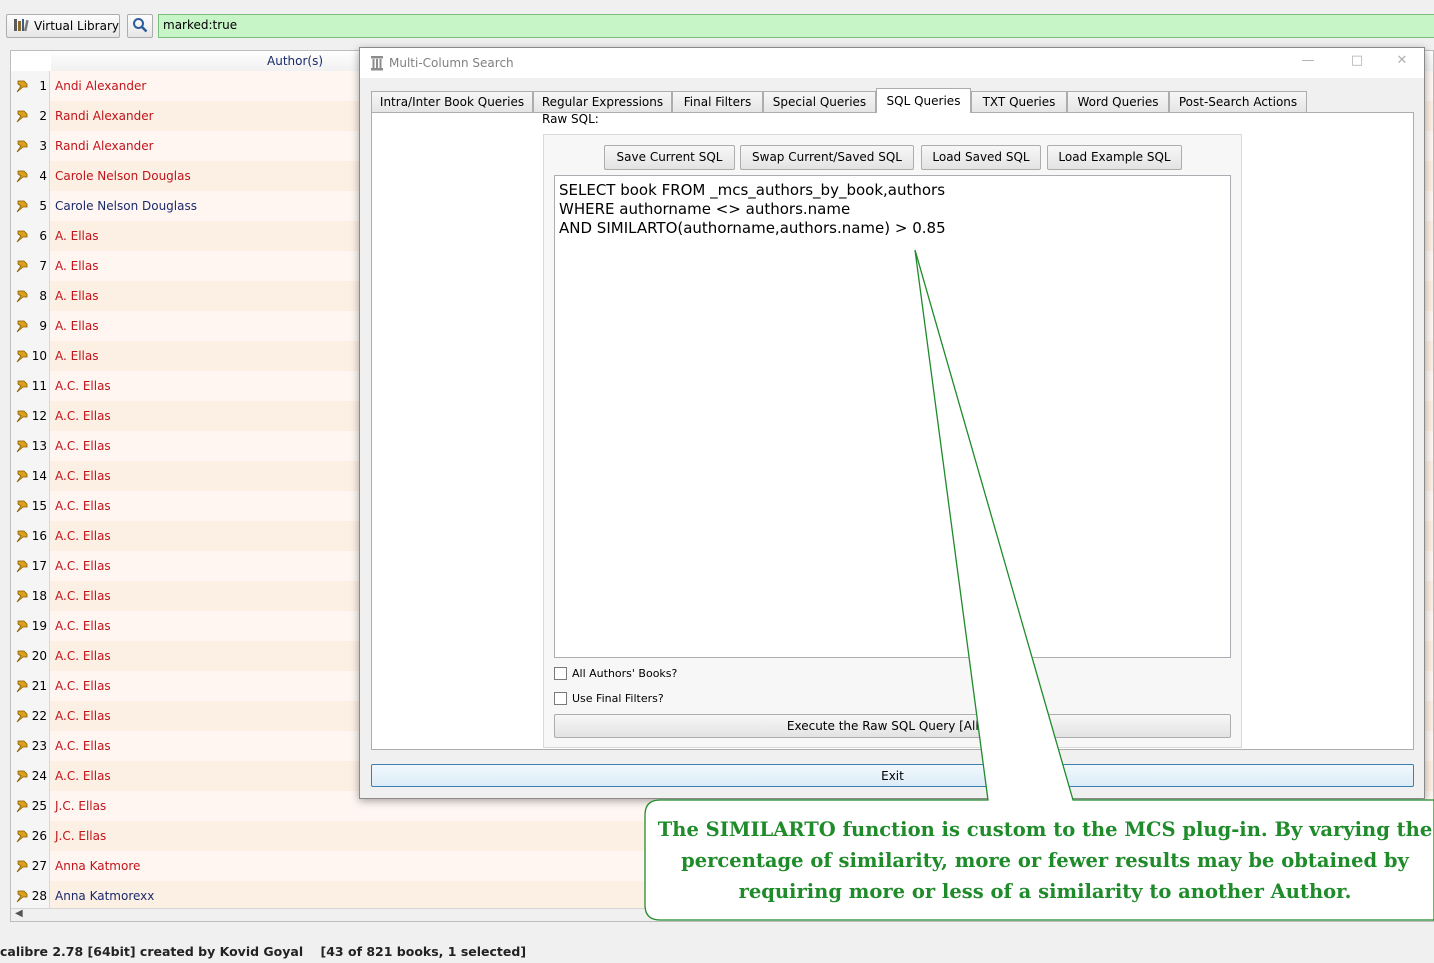 The height and width of the screenshot is (963, 1434). Describe the element at coordinates (39, 866) in the screenshot. I see `row-number: 27` at that location.